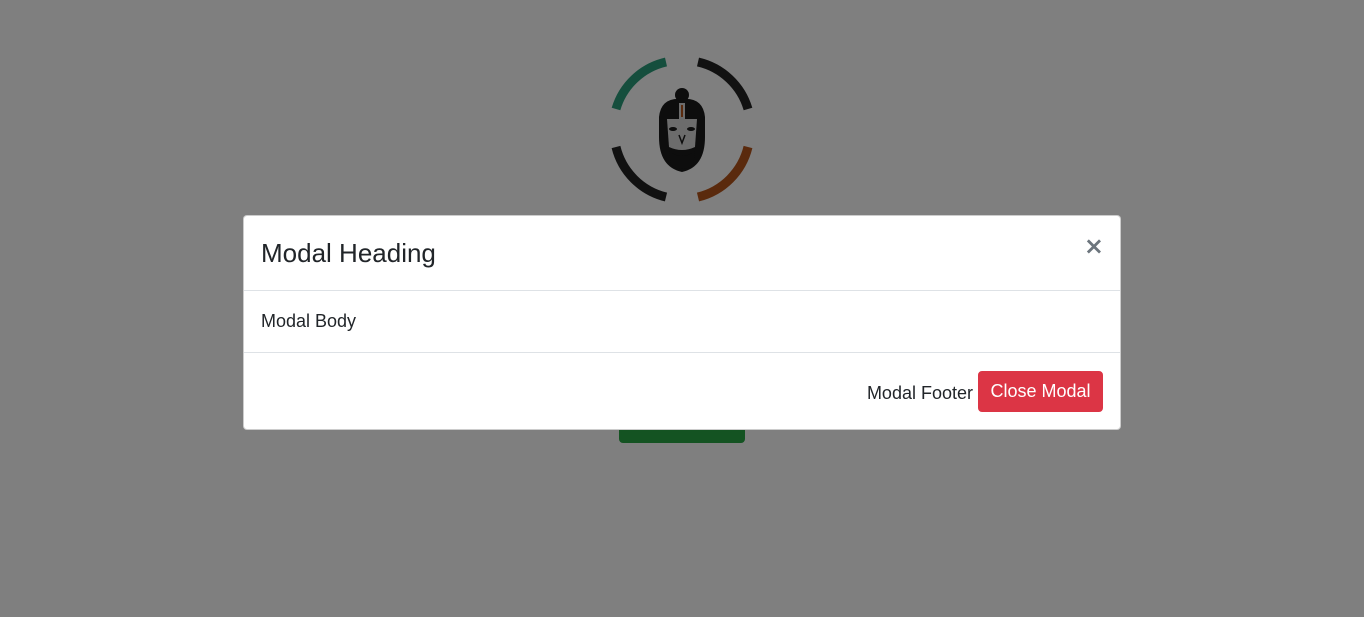  I want to click on close-modal-button: Close Modal, so click(1040, 391).